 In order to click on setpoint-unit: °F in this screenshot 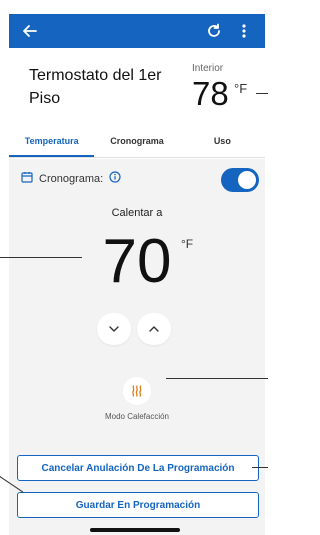, I will do `click(187, 244)`.